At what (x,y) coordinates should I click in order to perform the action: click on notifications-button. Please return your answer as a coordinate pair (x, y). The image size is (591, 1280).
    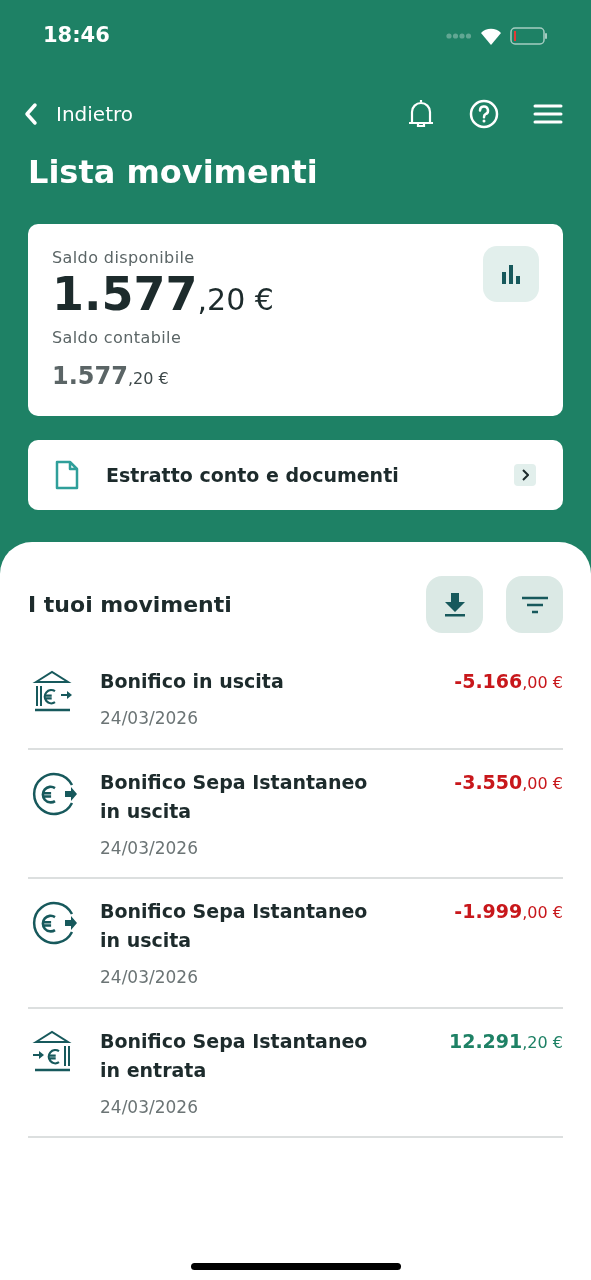
    Looking at the image, I should click on (421, 114).